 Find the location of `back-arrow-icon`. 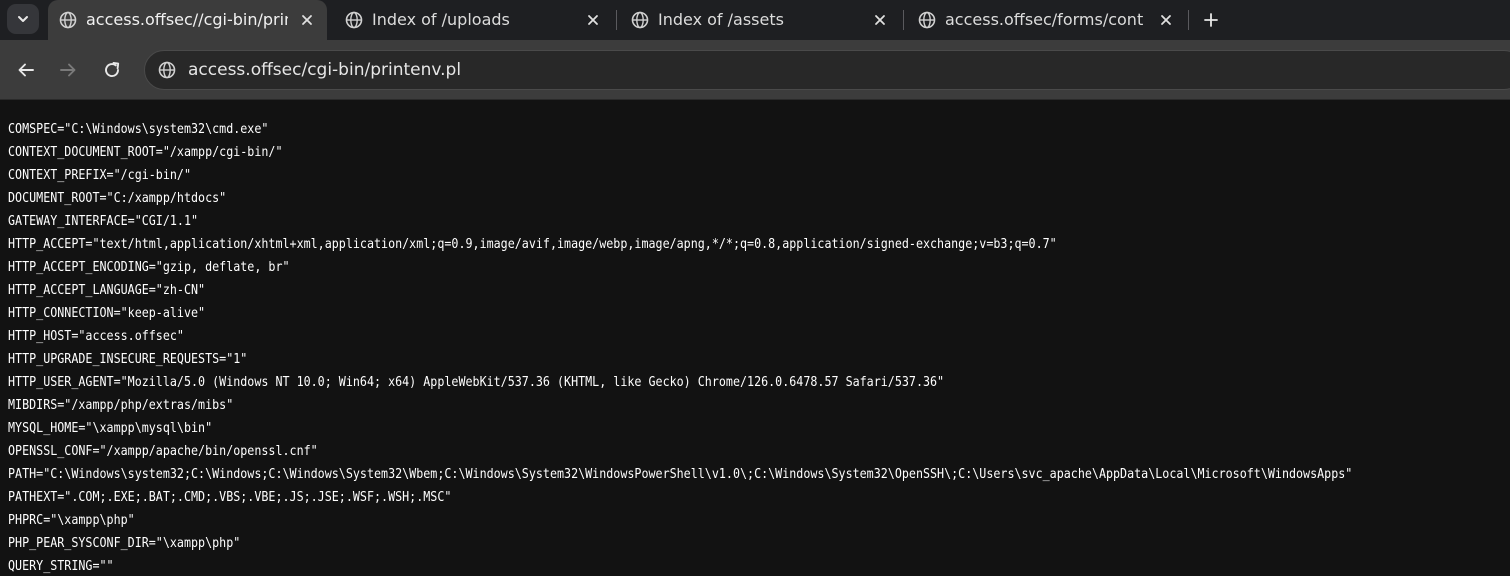

back-arrow-icon is located at coordinates (26, 70).